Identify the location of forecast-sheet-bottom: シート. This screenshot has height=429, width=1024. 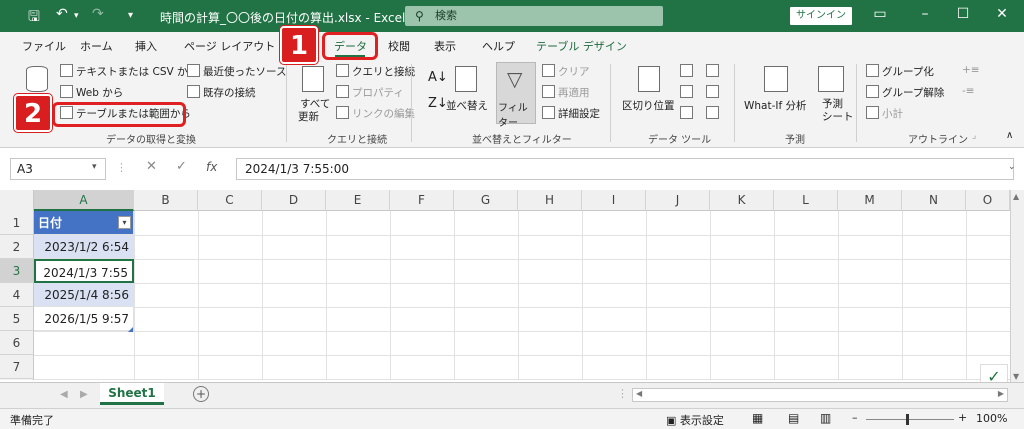
(838, 116).